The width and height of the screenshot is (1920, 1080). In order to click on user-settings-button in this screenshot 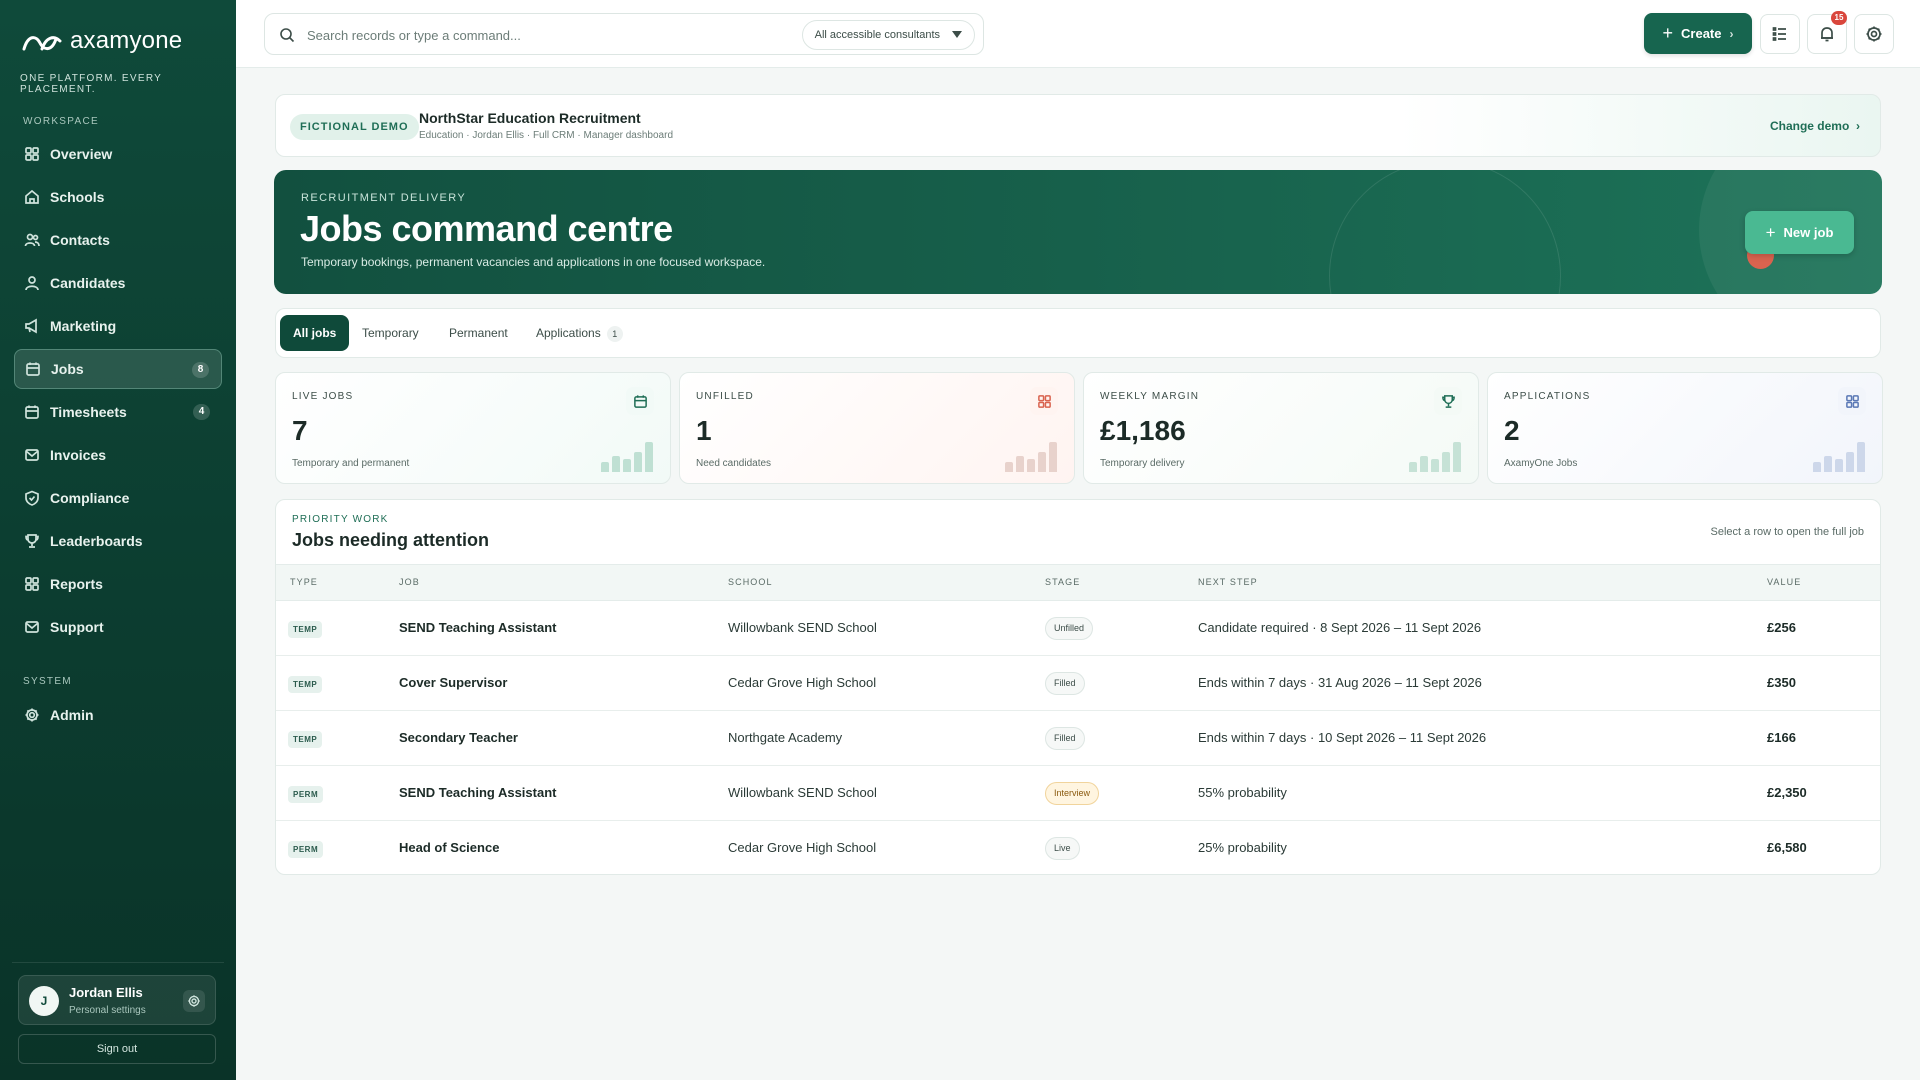, I will do `click(194, 1001)`.